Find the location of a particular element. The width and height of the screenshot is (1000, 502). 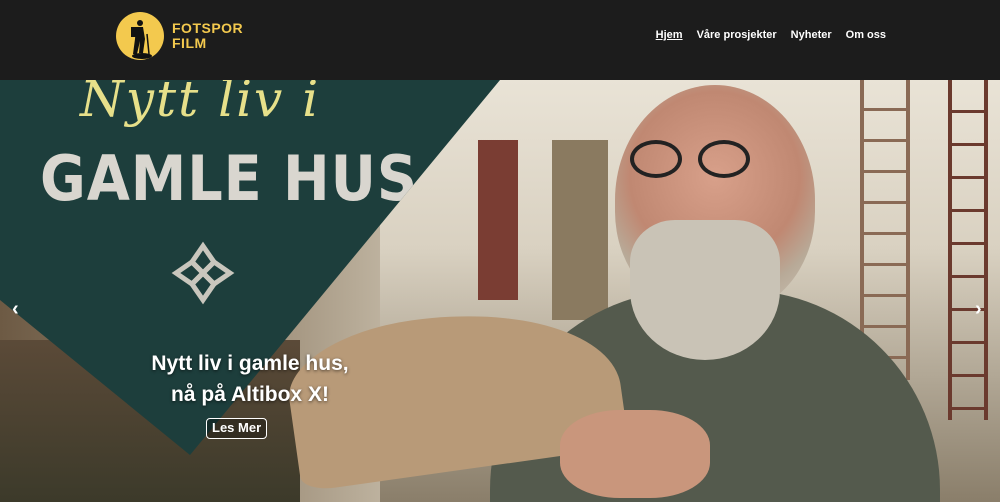

main-nav: Hjem Våre prosjekter Nyheter Om oss is located at coordinates (771, 35).